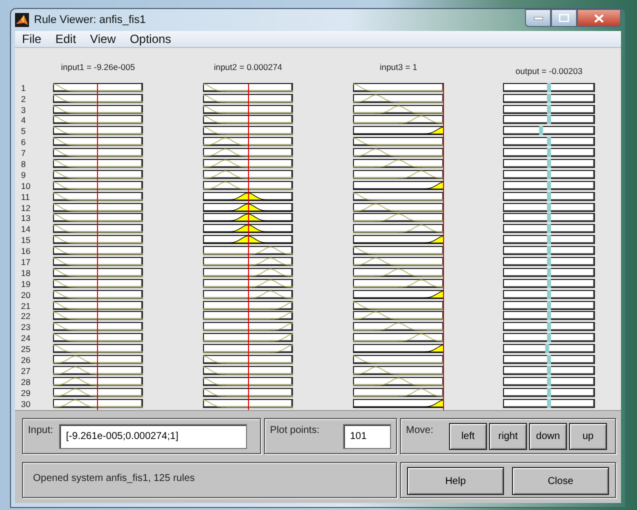 The width and height of the screenshot is (637, 510). Describe the element at coordinates (26, 284) in the screenshot. I see `rule-number: 19` at that location.